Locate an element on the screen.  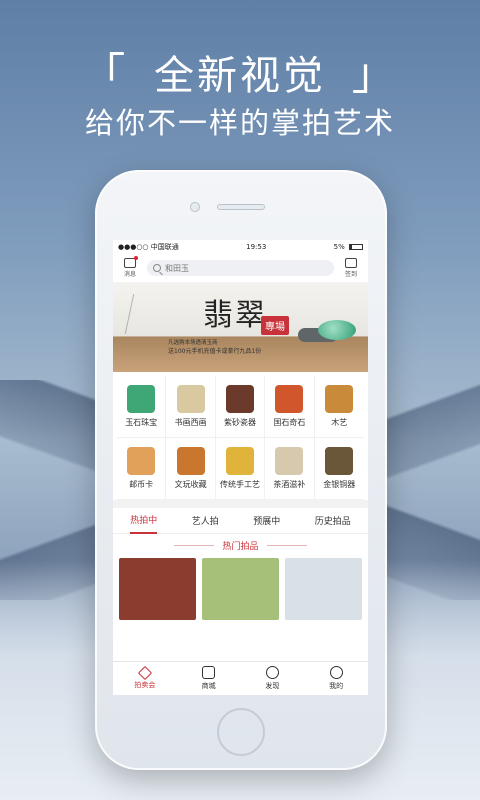
bottom-tab-bar: 拍卖会 商城 发现 我的 is located at coordinates (240, 678).